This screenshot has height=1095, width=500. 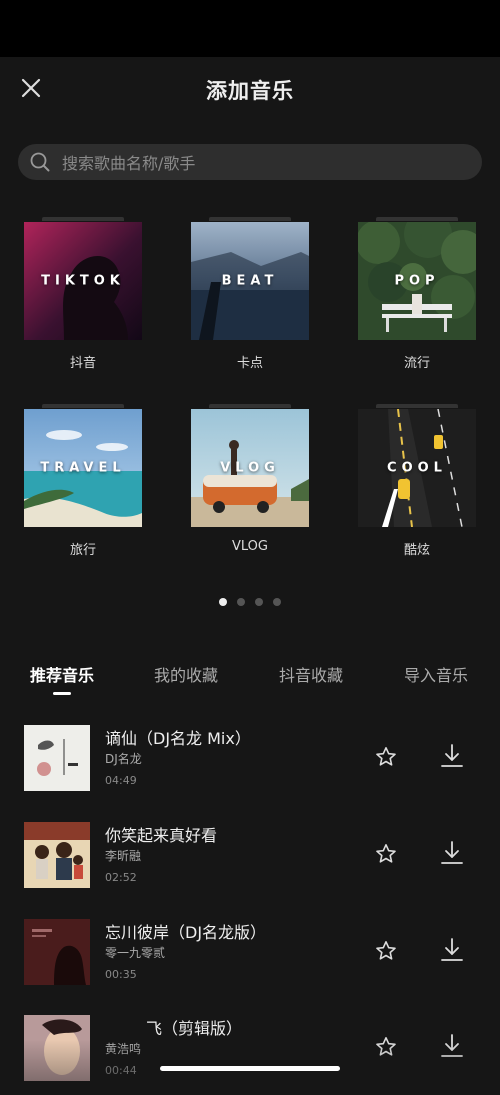 I want to click on song-duration: 00:44, so click(x=121, y=1070).